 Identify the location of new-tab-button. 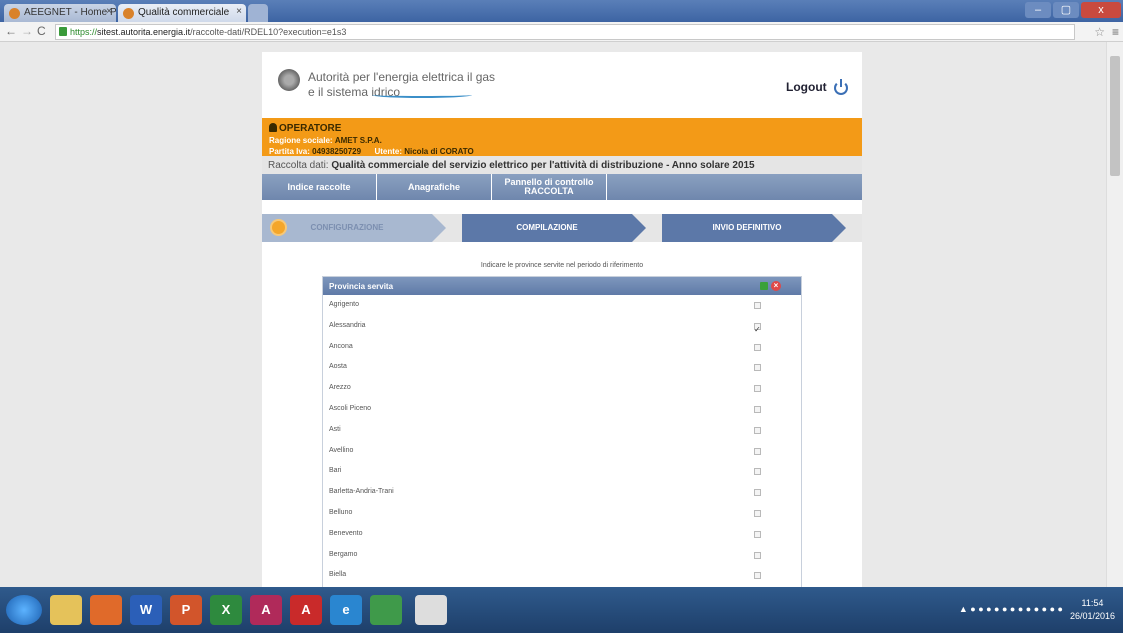
(258, 13).